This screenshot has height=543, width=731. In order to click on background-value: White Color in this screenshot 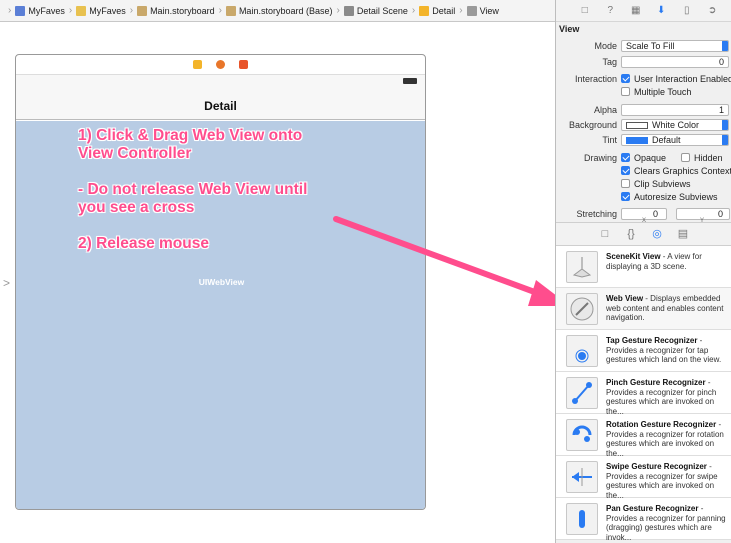, I will do `click(676, 124)`.